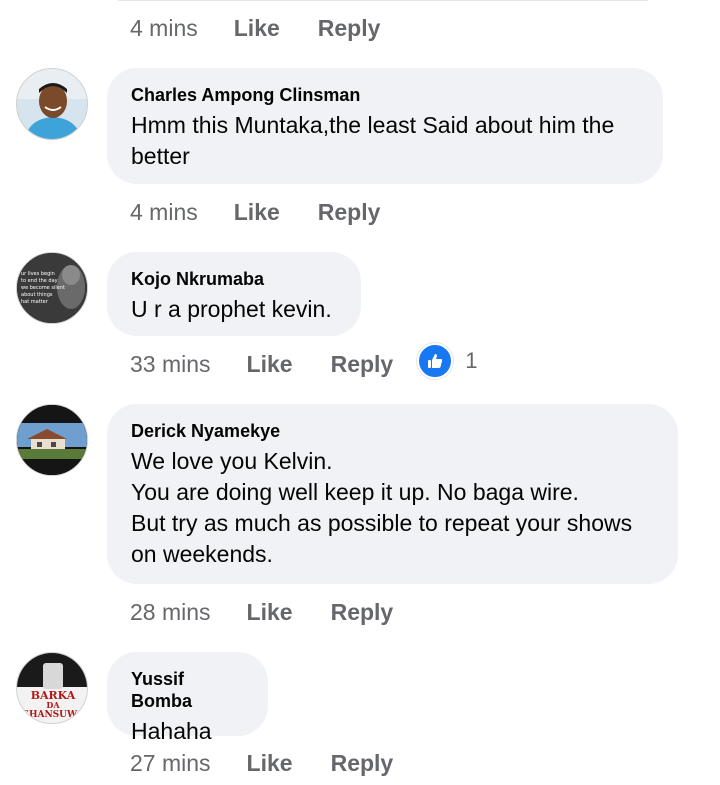 This screenshot has width=720, height=785. What do you see at coordinates (385, 95) in the screenshot?
I see `comment-author: Charles Ampong Clinsman` at bounding box center [385, 95].